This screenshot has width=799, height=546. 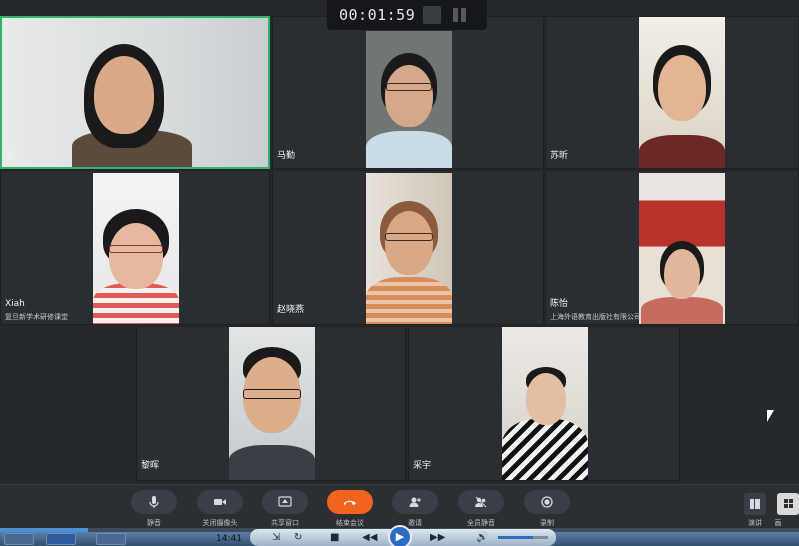 What do you see at coordinates (432, 15) in the screenshot?
I see `stop-recording-button` at bounding box center [432, 15].